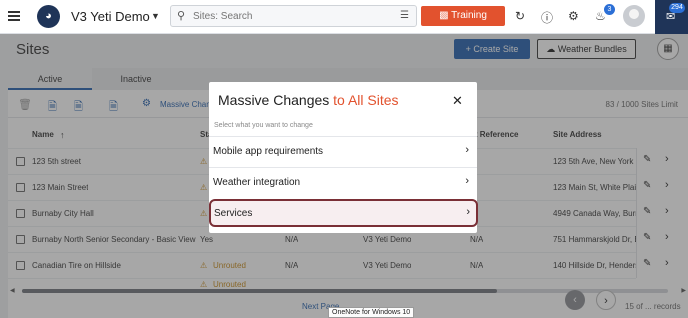 This screenshot has height=318, width=688. Describe the element at coordinates (268, 151) in the screenshot. I see `option-label: Mobile app requirements` at that location.